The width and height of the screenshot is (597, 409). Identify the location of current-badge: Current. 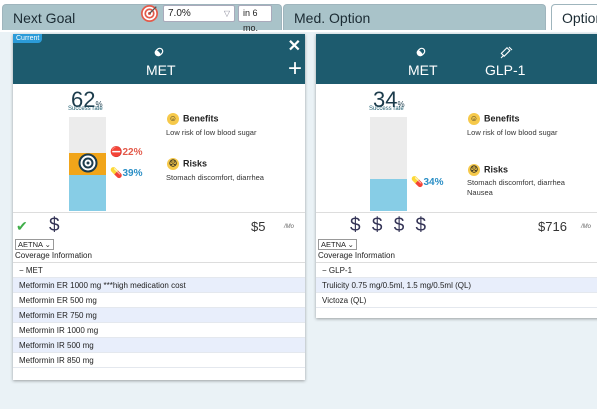
(28, 38).